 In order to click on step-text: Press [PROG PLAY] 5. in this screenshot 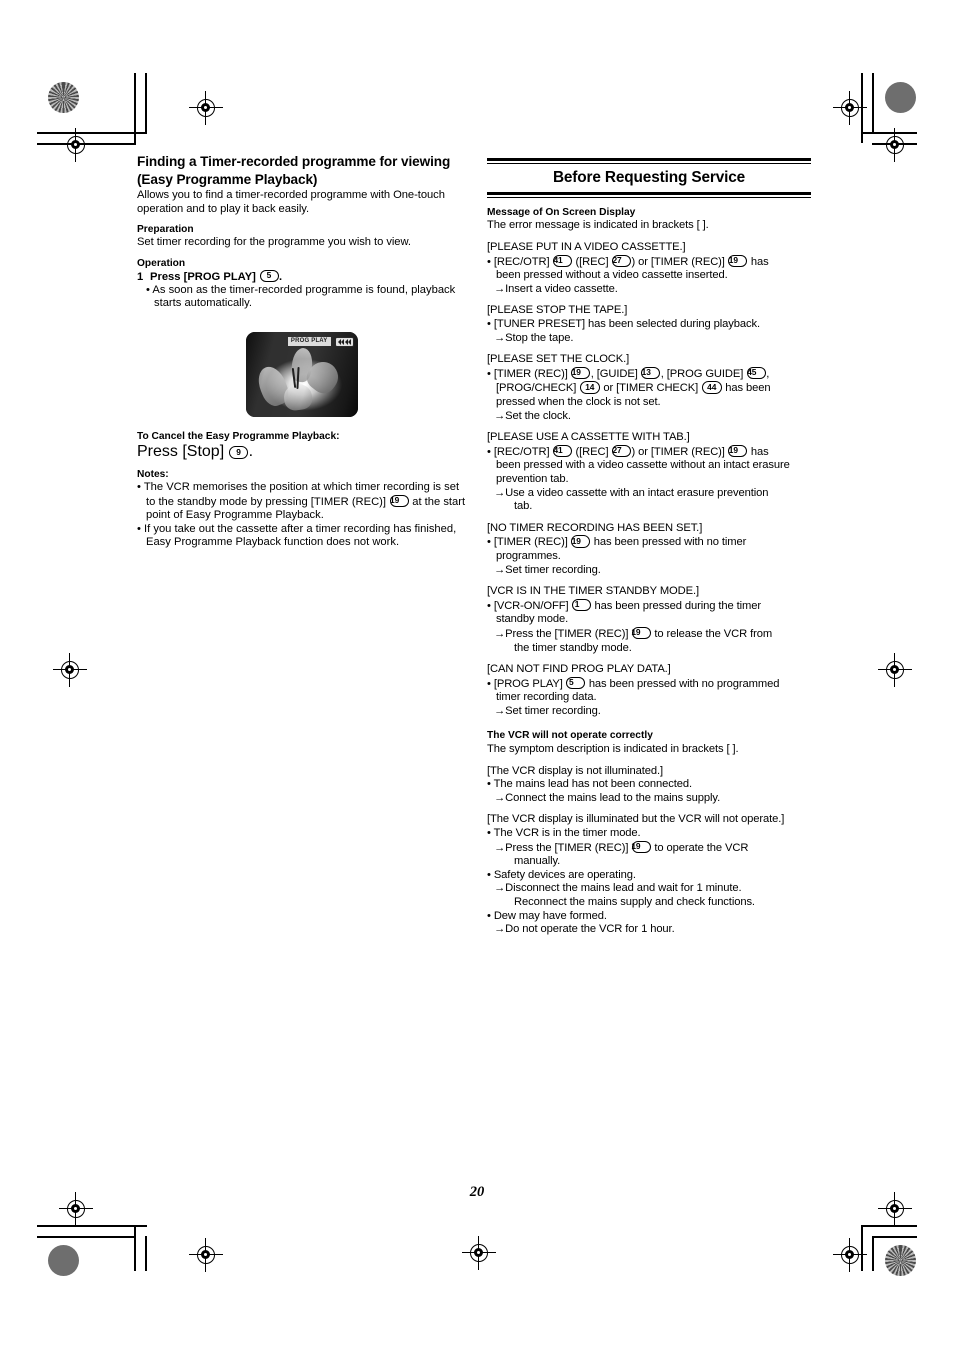, I will do `click(216, 276)`.